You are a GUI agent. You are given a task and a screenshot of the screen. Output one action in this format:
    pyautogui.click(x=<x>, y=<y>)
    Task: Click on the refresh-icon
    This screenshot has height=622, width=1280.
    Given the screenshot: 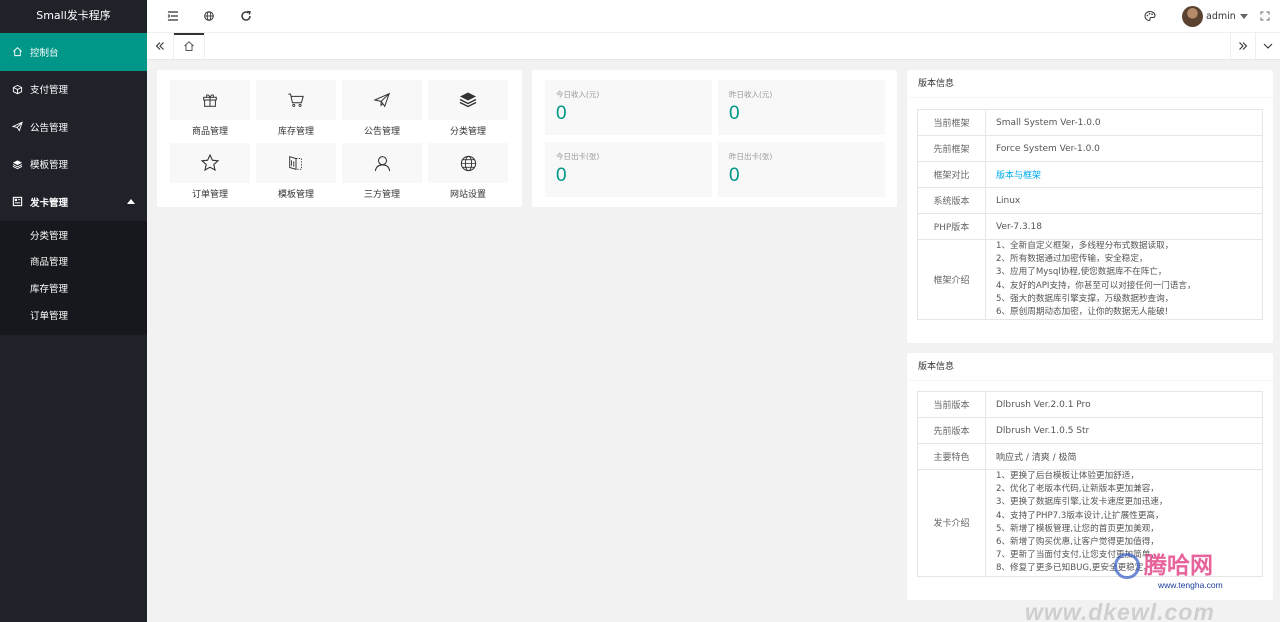 What is the action you would take?
    pyautogui.click(x=246, y=16)
    